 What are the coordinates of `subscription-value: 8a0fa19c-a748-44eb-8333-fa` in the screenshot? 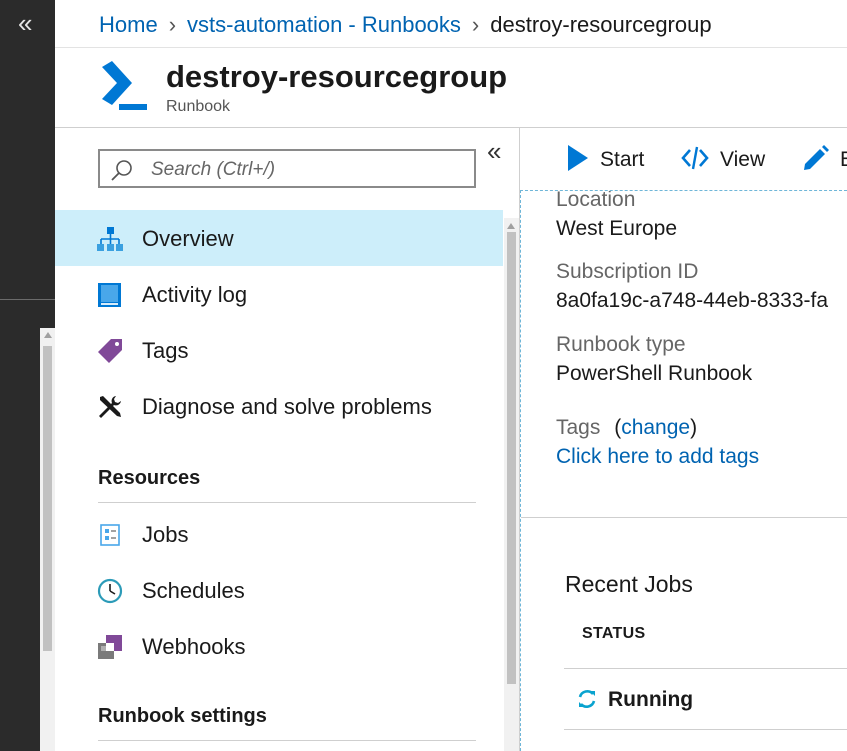 It's located at (692, 300).